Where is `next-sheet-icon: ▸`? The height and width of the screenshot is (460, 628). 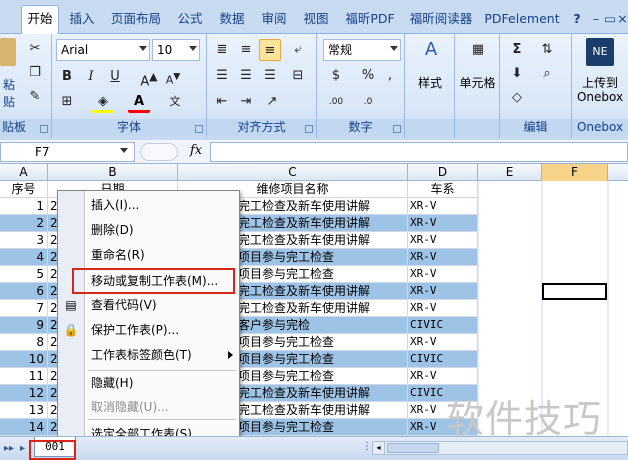 next-sheet-icon: ▸ is located at coordinates (22, 448).